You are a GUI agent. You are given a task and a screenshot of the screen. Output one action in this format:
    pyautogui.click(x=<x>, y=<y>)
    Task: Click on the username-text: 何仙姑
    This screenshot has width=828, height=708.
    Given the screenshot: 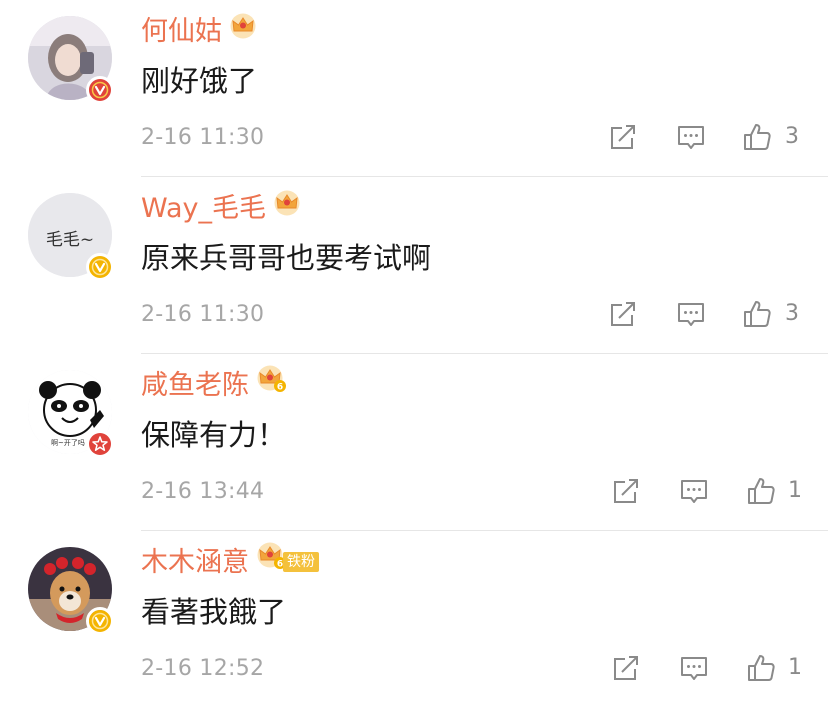 What is the action you would take?
    pyautogui.click(x=181, y=31)
    